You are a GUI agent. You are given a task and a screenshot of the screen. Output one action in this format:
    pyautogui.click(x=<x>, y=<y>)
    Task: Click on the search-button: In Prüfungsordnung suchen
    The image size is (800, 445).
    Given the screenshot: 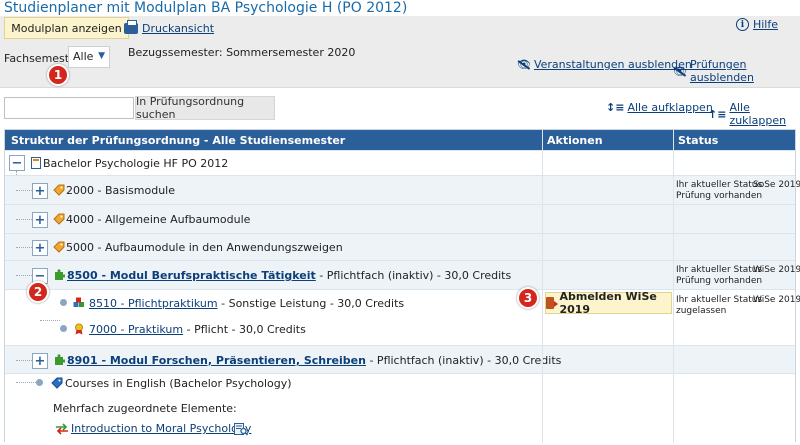 What is the action you would take?
    pyautogui.click(x=205, y=108)
    